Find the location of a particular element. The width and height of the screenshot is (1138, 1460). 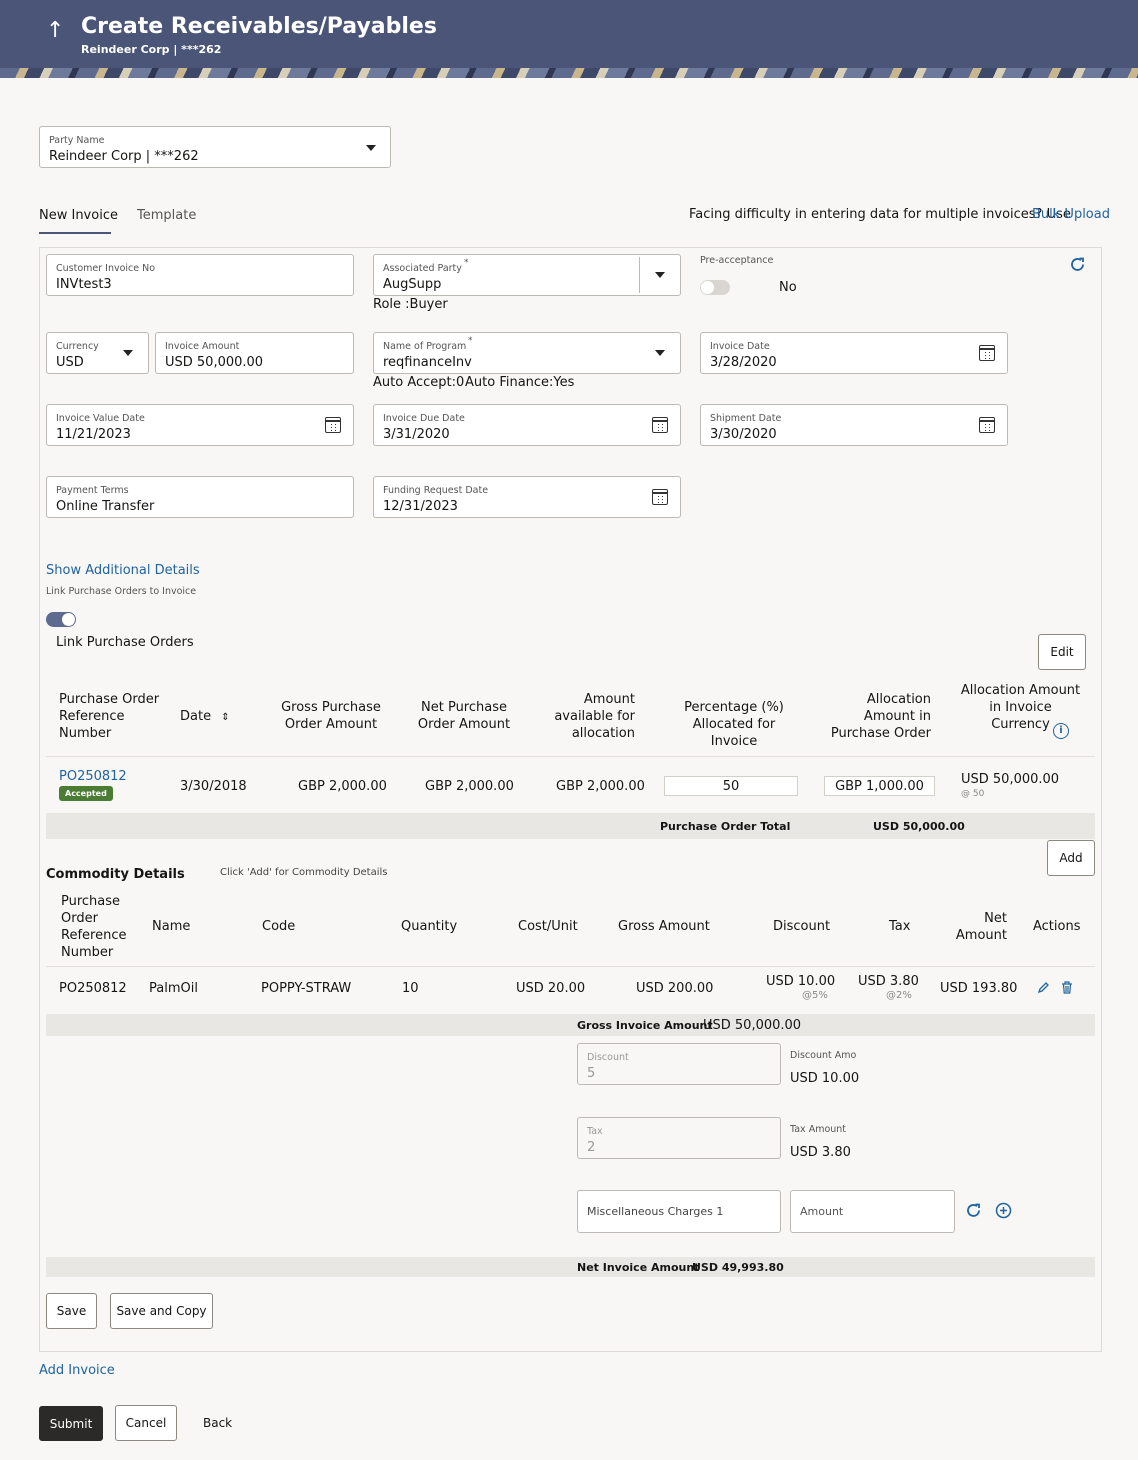

com-col-tax: Tax is located at coordinates (900, 926).